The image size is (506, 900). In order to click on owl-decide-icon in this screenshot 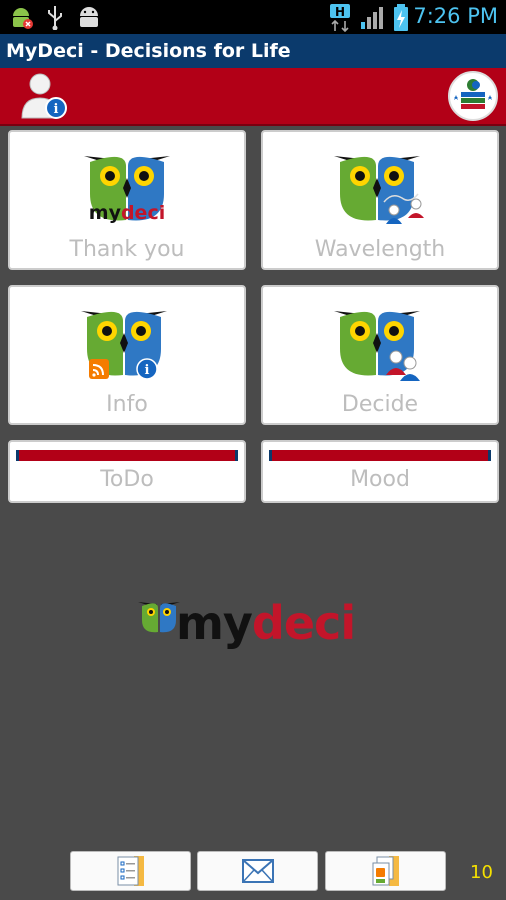, I will do `click(377, 346)`.